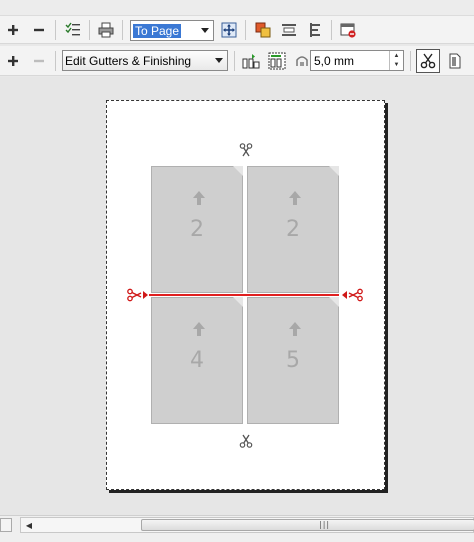 The image size is (474, 542). I want to click on page-number: 5, so click(293, 360).